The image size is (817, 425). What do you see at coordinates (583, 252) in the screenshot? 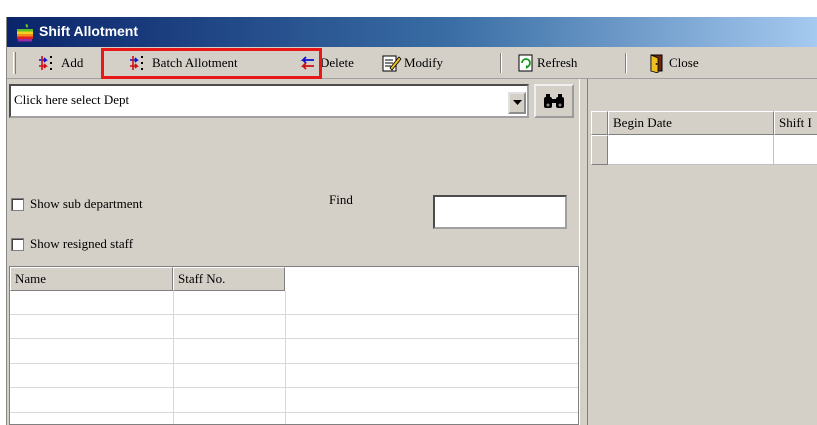
I see `pane-splitter` at bounding box center [583, 252].